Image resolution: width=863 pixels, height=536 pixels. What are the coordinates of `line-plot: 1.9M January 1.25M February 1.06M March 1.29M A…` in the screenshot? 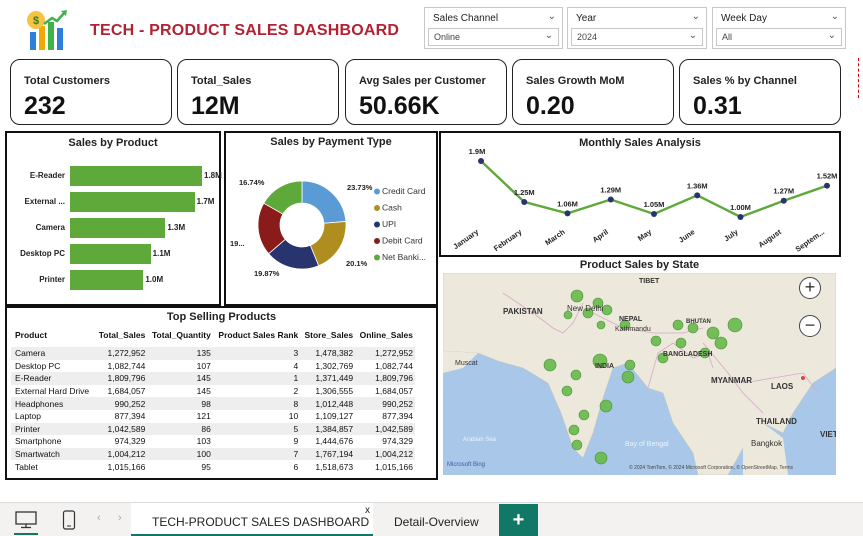 It's located at (644, 200).